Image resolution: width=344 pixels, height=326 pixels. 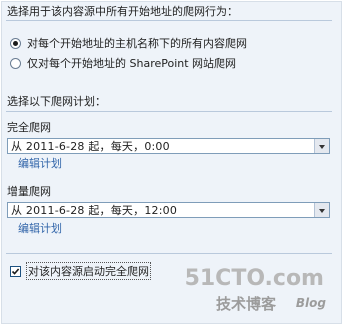 I want to click on start-full-crawl-label: 对该内容源启动完全爬网, so click(x=88, y=271).